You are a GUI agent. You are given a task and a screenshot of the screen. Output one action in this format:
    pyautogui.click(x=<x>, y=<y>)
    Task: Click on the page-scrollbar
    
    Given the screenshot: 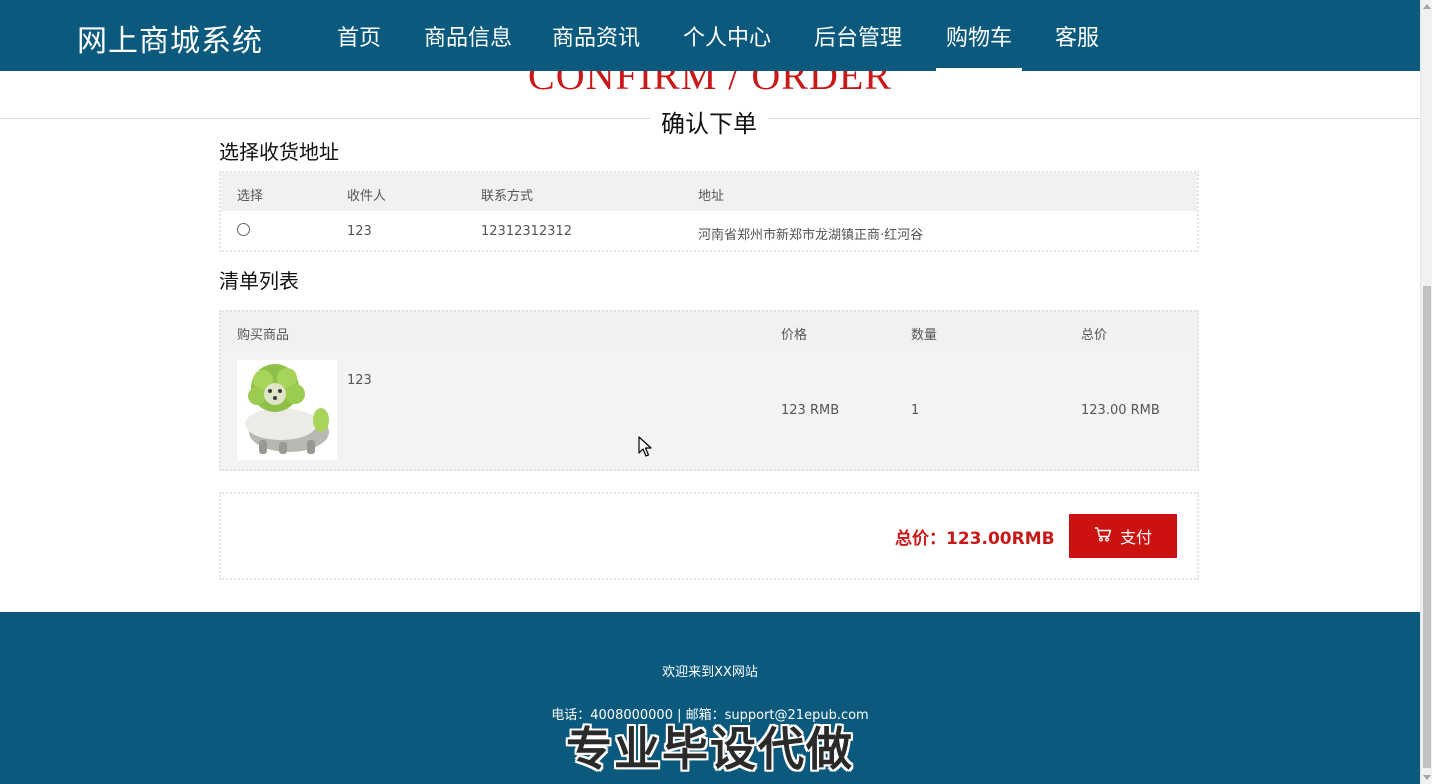 What is the action you would take?
    pyautogui.click(x=1426, y=392)
    